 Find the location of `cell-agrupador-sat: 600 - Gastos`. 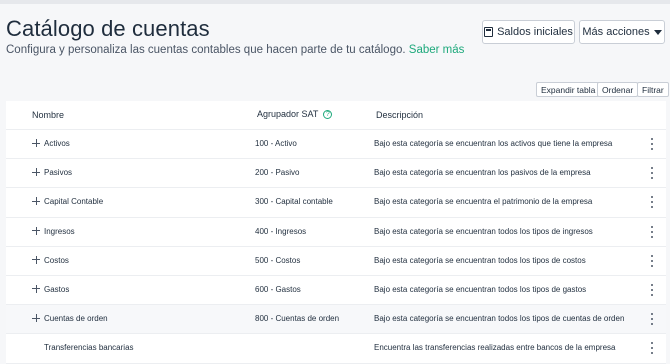

cell-agrupador-sat: 600 - Gastos is located at coordinates (278, 289).